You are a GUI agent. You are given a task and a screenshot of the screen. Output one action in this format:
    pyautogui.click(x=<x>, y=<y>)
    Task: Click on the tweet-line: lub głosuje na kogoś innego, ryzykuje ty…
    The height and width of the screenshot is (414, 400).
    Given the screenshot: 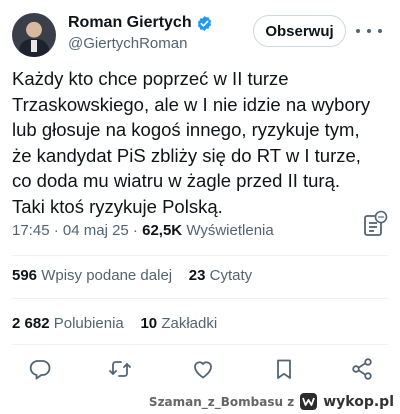 What is the action you would take?
    pyautogui.click(x=186, y=129)
    